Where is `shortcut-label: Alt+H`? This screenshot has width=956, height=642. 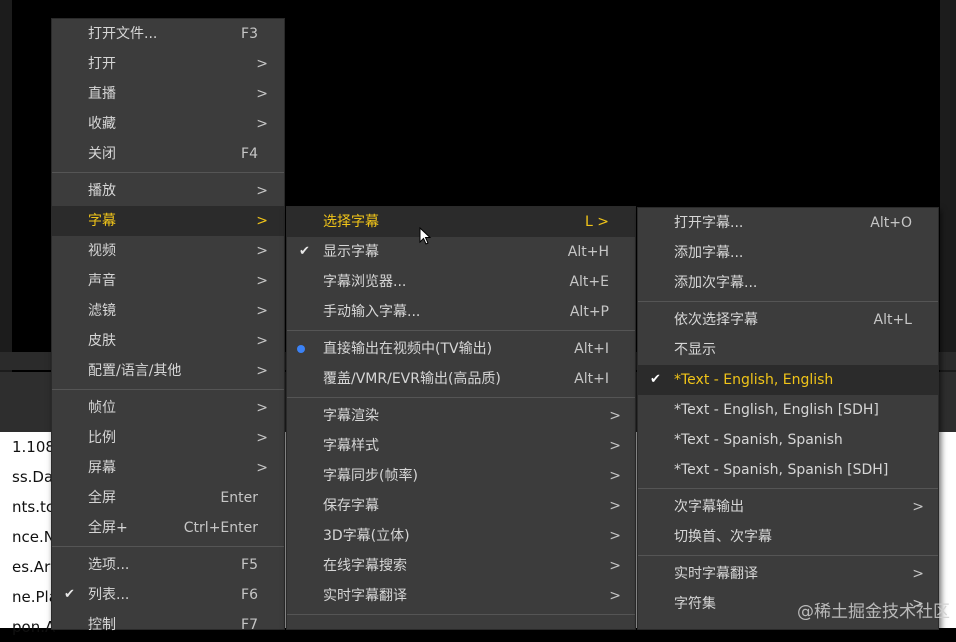
shortcut-label: Alt+H is located at coordinates (588, 252).